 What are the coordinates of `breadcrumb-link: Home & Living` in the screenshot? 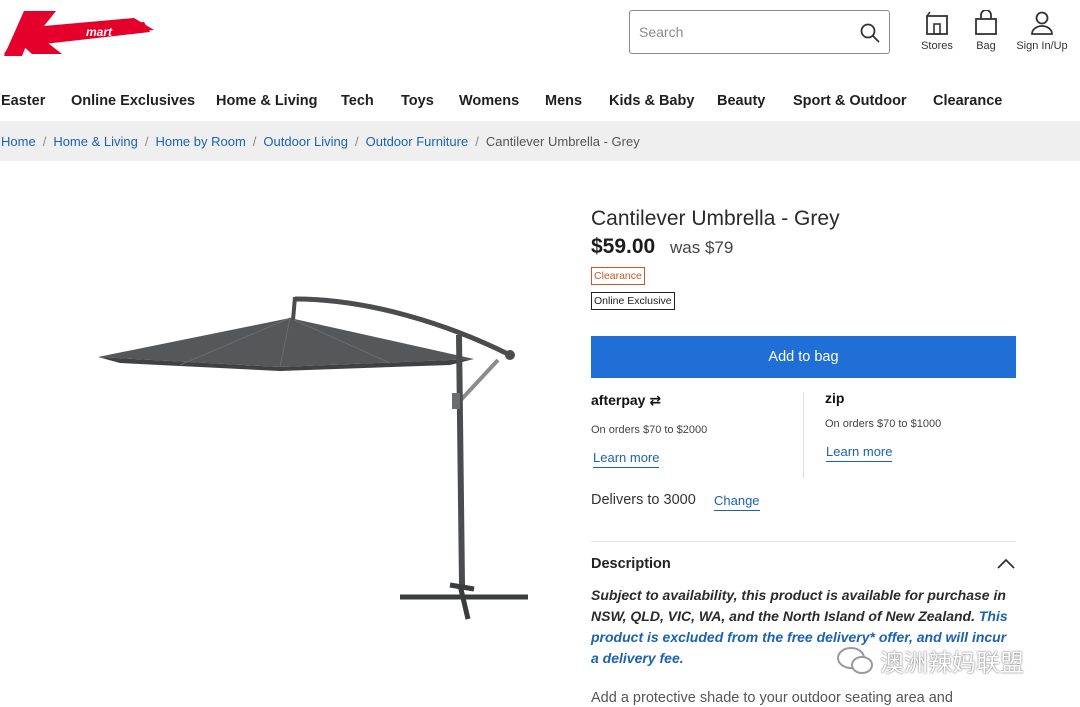 It's located at (95, 141).